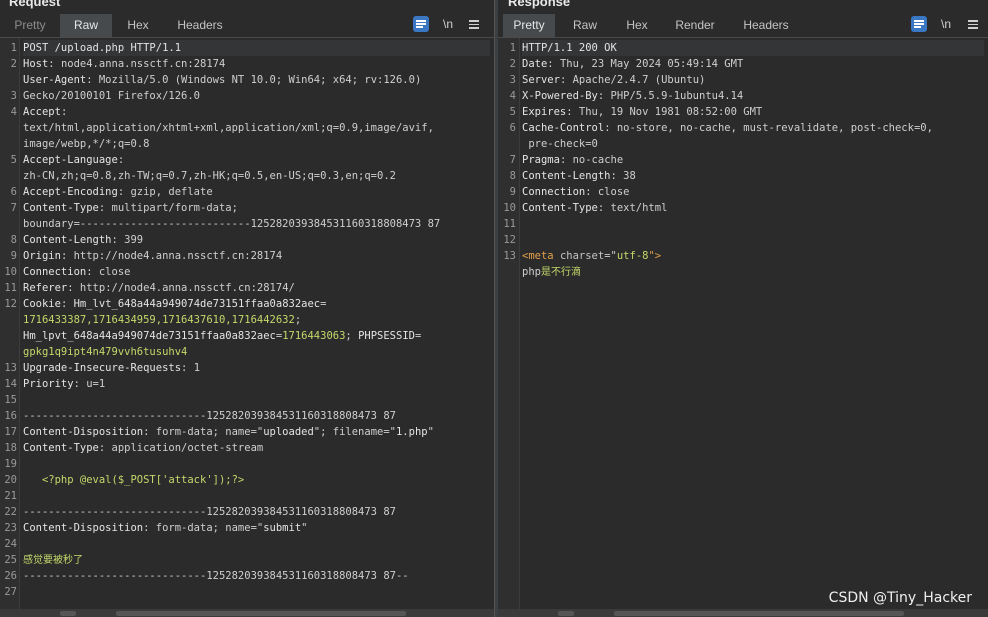  I want to click on line-number: 13, so click(10, 368).